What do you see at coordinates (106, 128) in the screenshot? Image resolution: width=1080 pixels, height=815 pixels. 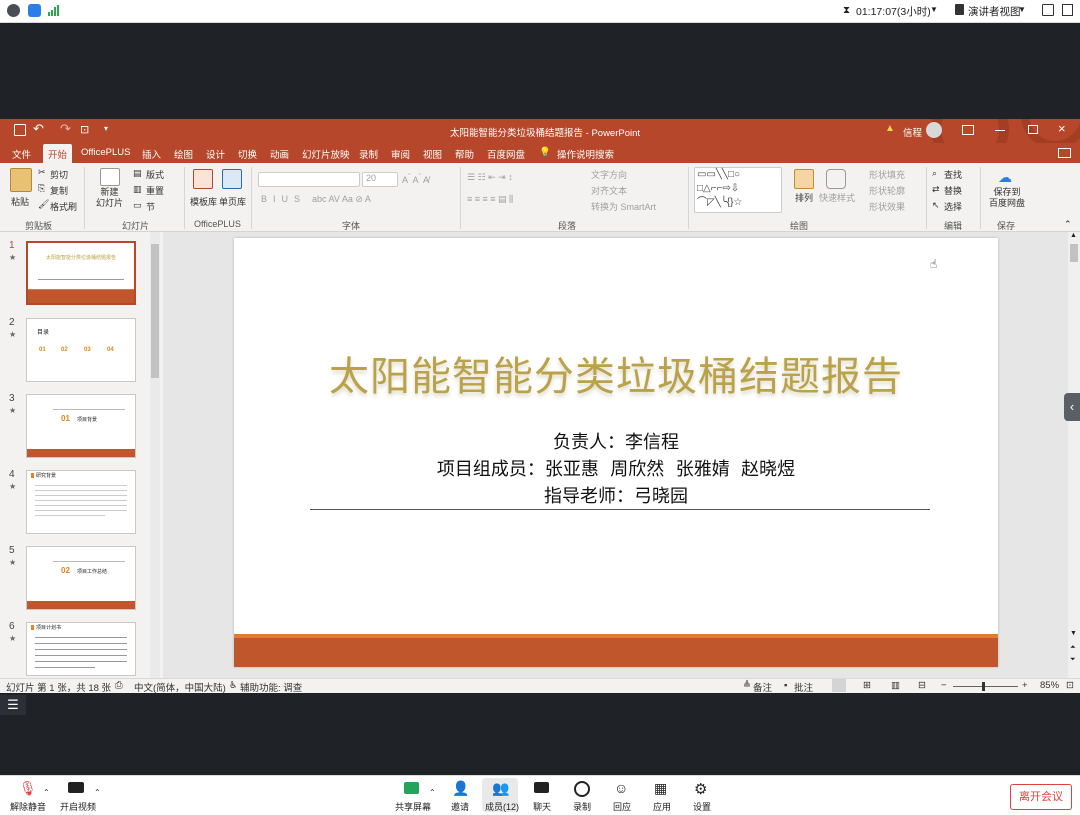 I see `customize-qat-icon: ▾` at bounding box center [106, 128].